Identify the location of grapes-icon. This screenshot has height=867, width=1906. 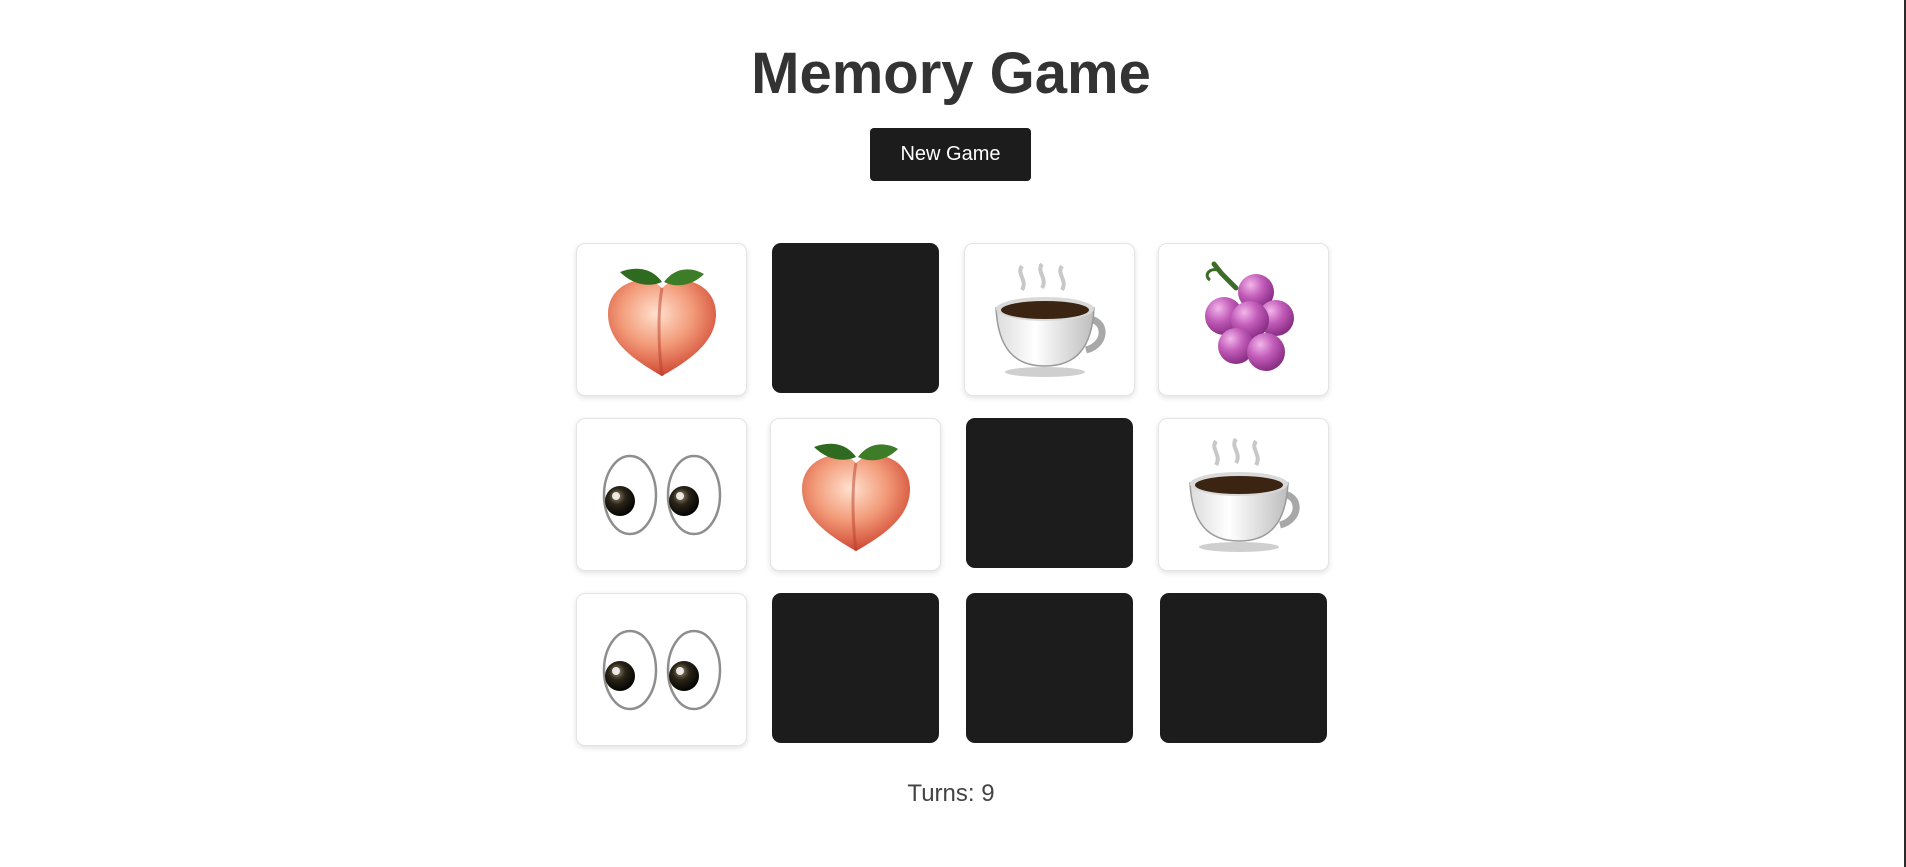
(1249, 316).